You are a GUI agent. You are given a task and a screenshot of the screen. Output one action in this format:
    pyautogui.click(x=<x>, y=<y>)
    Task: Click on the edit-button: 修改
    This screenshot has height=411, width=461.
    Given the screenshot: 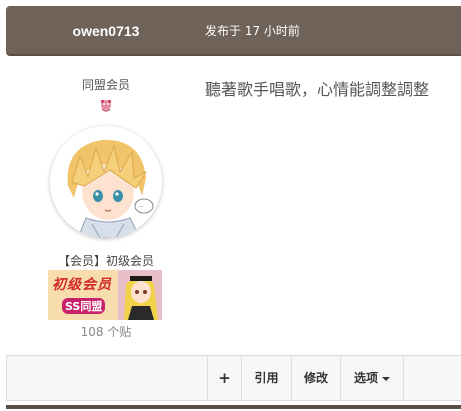 What is the action you would take?
    pyautogui.click(x=315, y=378)
    